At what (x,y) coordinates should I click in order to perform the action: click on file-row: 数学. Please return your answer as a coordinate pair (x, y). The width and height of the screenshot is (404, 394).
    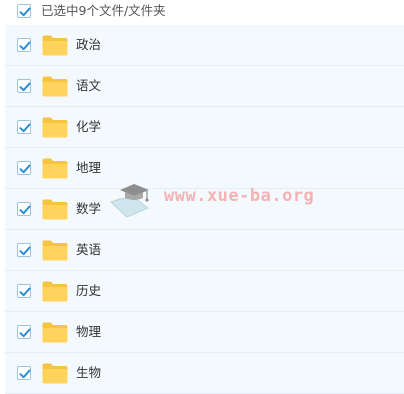
    Looking at the image, I should click on (204, 209).